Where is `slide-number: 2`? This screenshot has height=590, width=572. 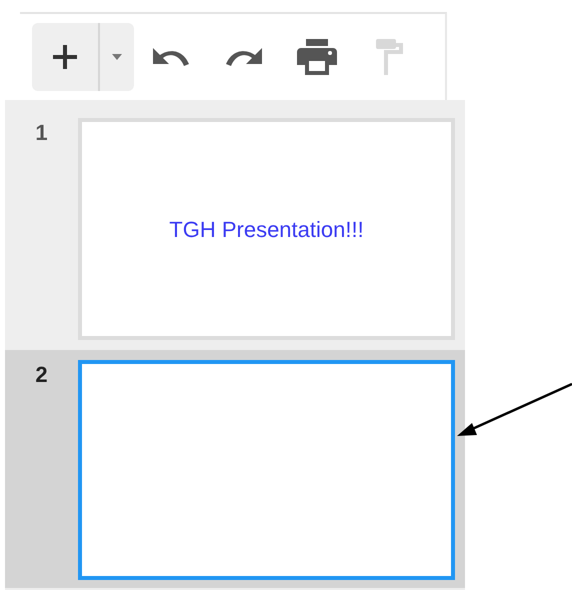
slide-number: 2 is located at coordinates (41, 375).